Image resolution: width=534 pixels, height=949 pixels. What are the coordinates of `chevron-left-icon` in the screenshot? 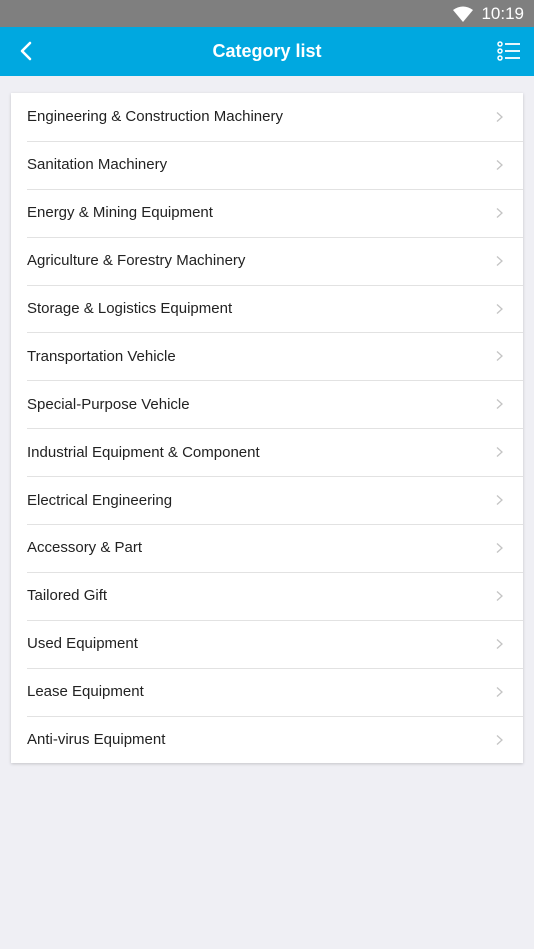 It's located at (26, 51).